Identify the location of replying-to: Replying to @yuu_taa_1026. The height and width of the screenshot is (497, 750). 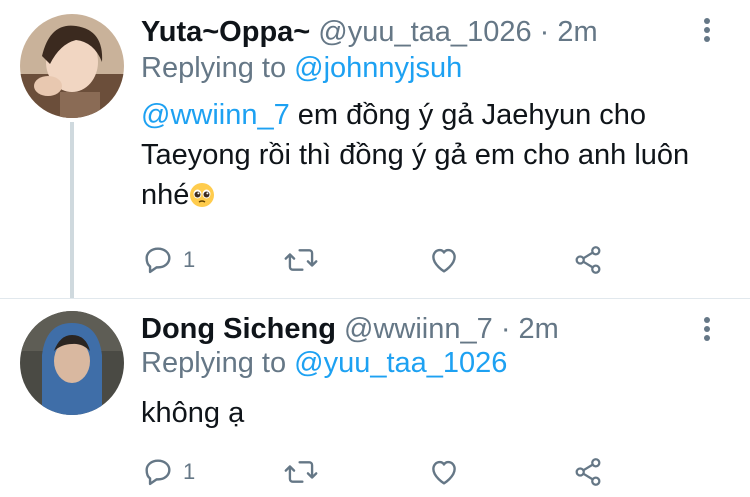
(324, 363).